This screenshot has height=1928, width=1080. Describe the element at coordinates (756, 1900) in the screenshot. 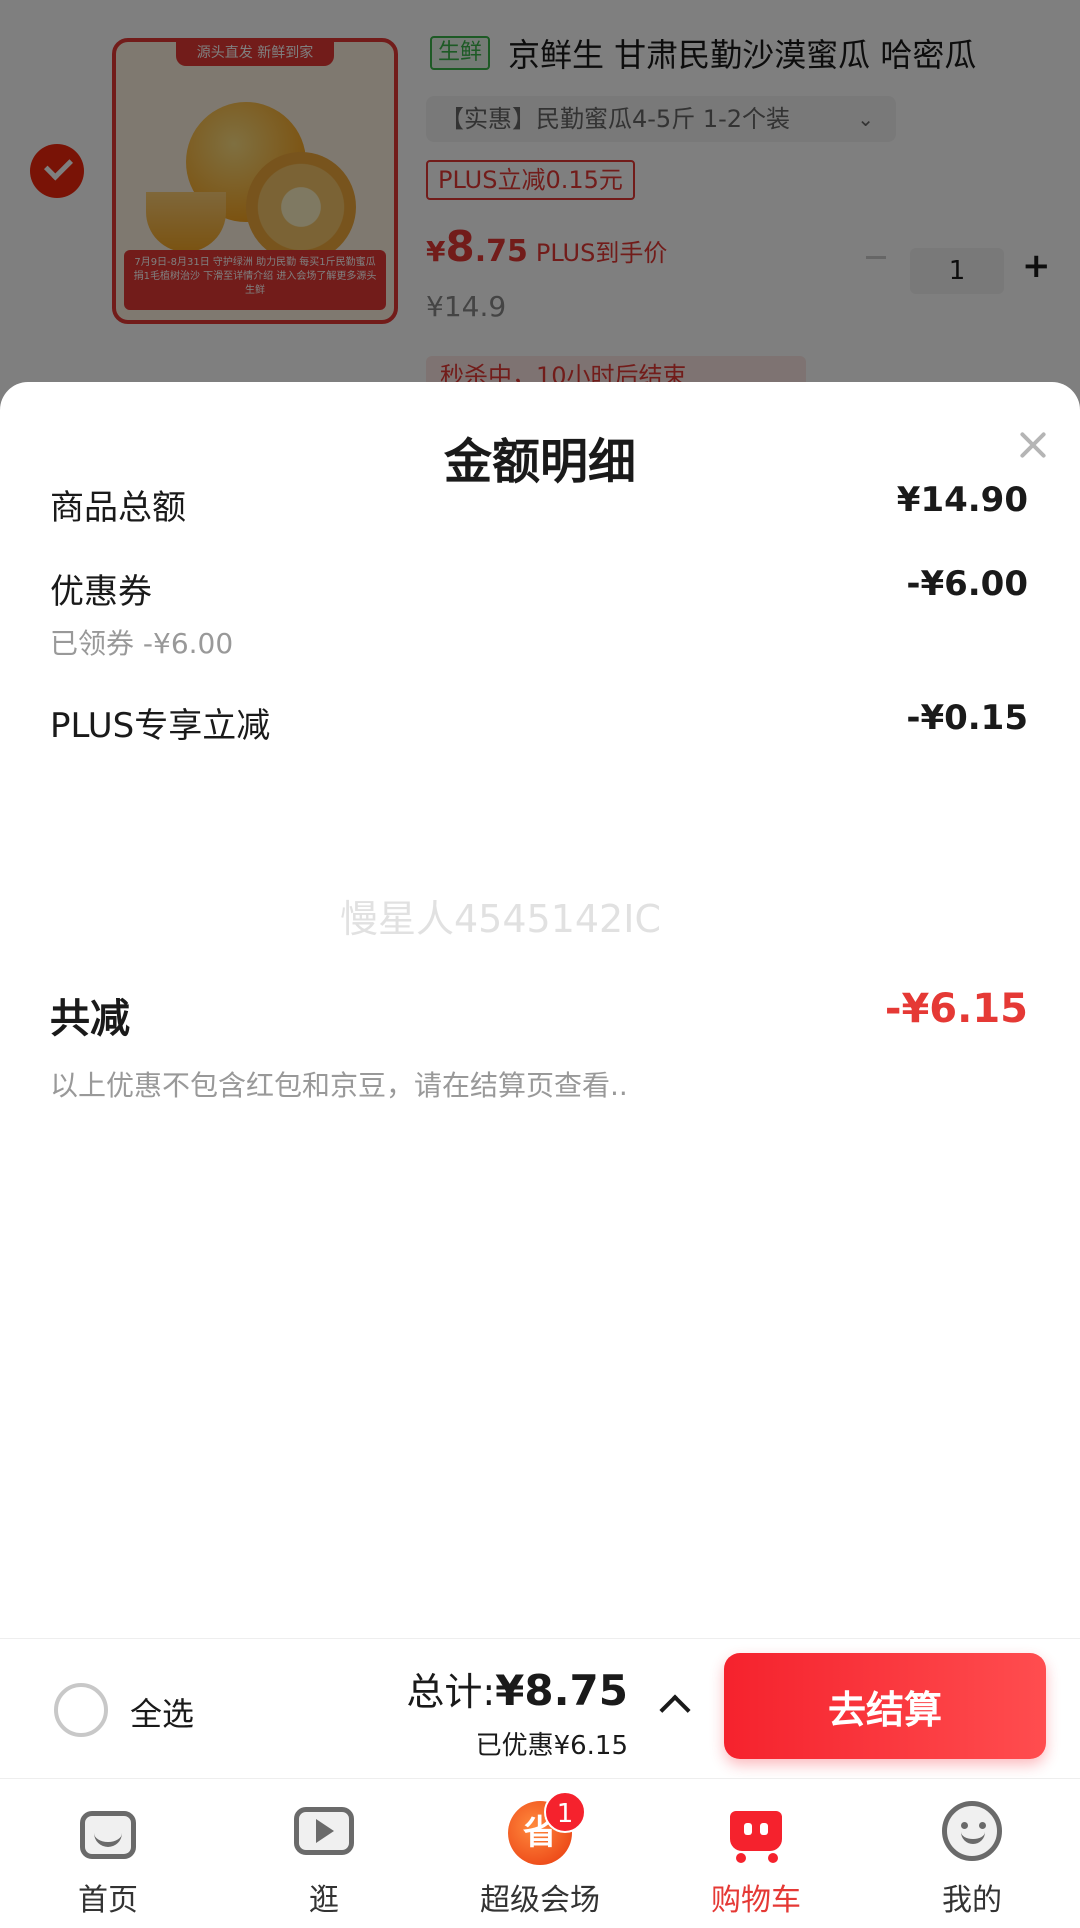

I see `nav-label-cart: 购物车` at that location.